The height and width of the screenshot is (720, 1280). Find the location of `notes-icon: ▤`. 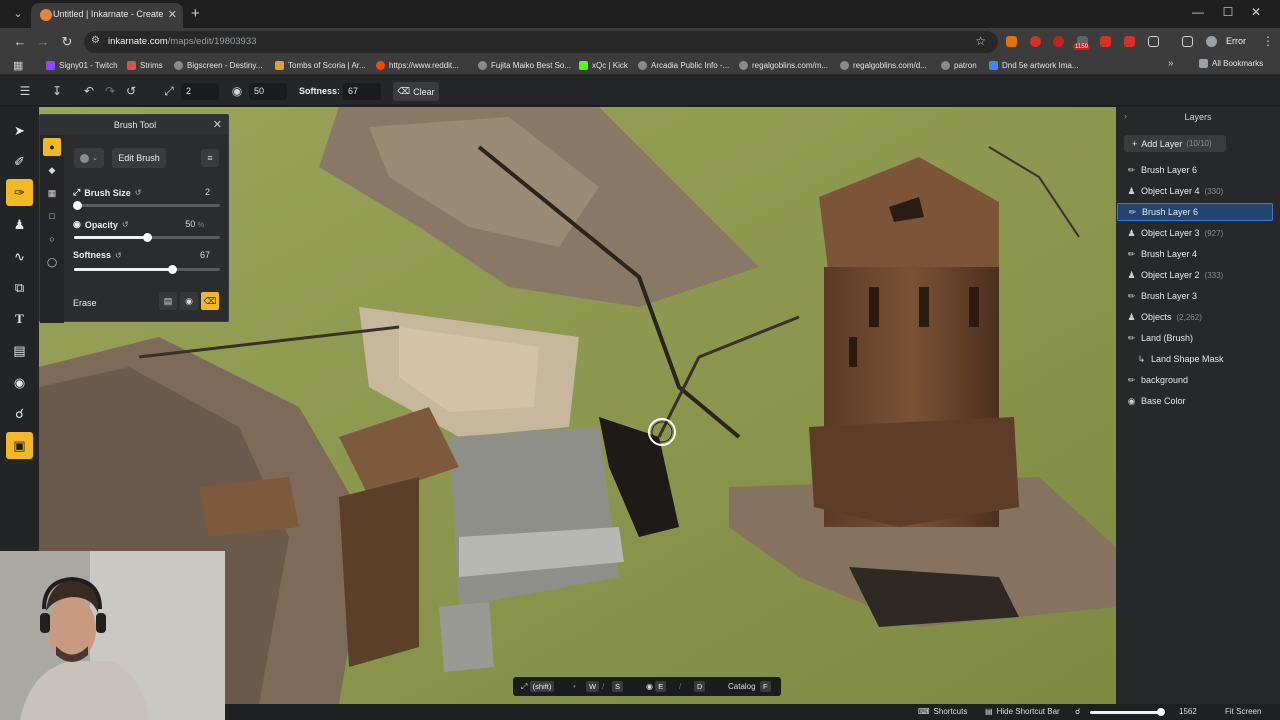

notes-icon: ▤ is located at coordinates (19, 350).